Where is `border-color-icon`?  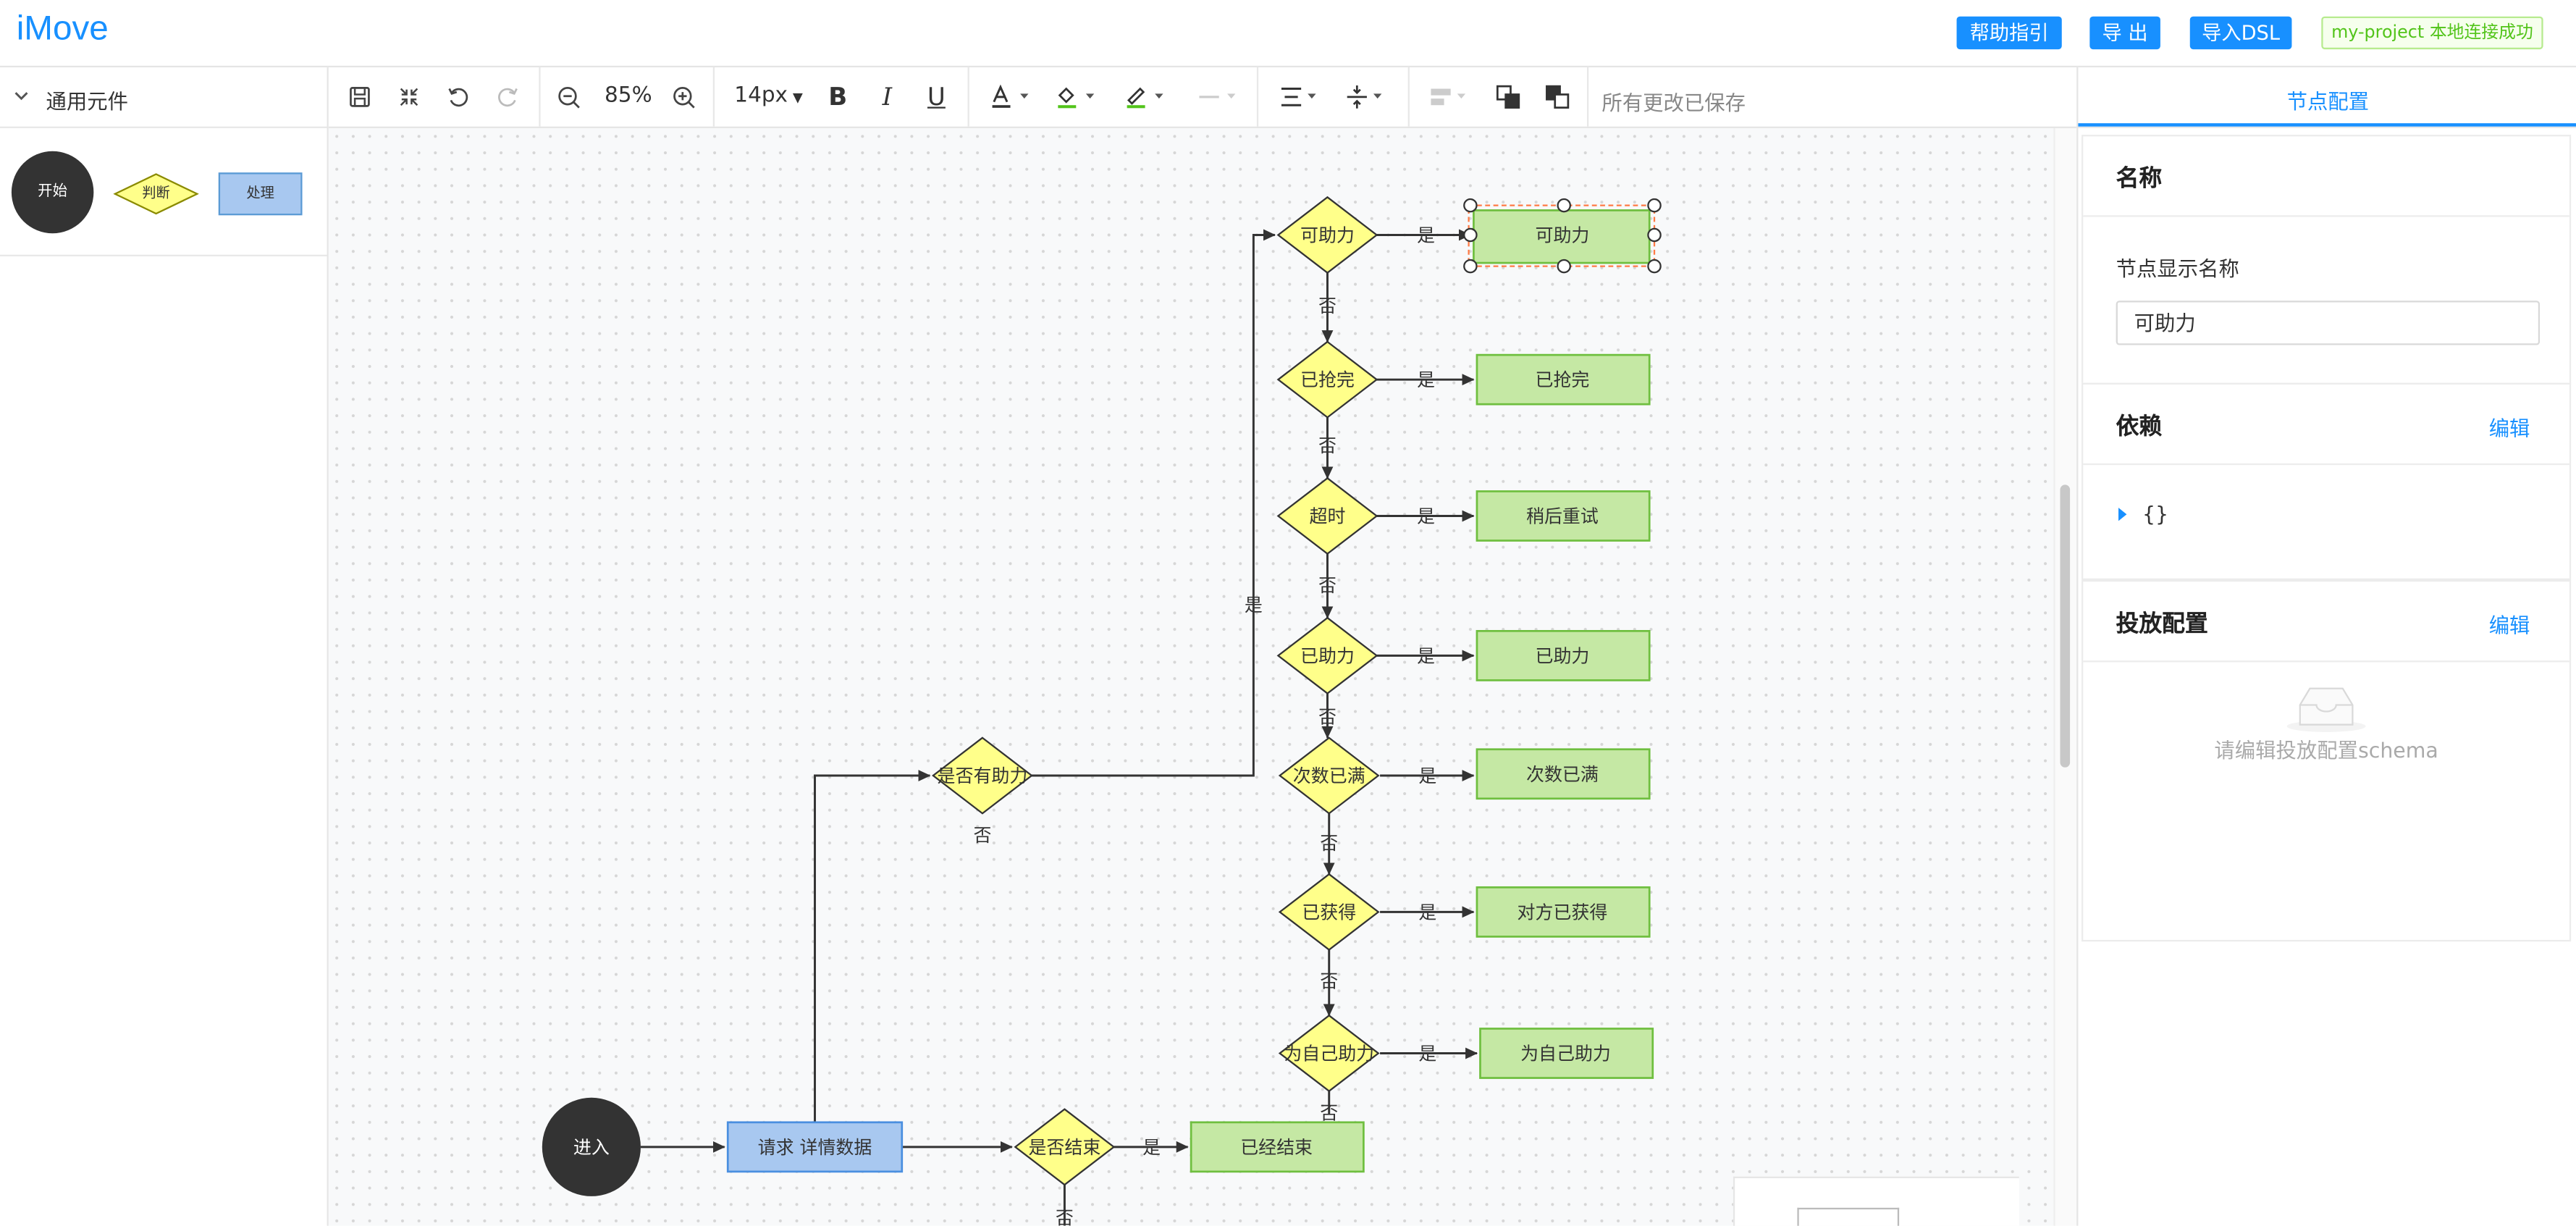 border-color-icon is located at coordinates (1145, 98).